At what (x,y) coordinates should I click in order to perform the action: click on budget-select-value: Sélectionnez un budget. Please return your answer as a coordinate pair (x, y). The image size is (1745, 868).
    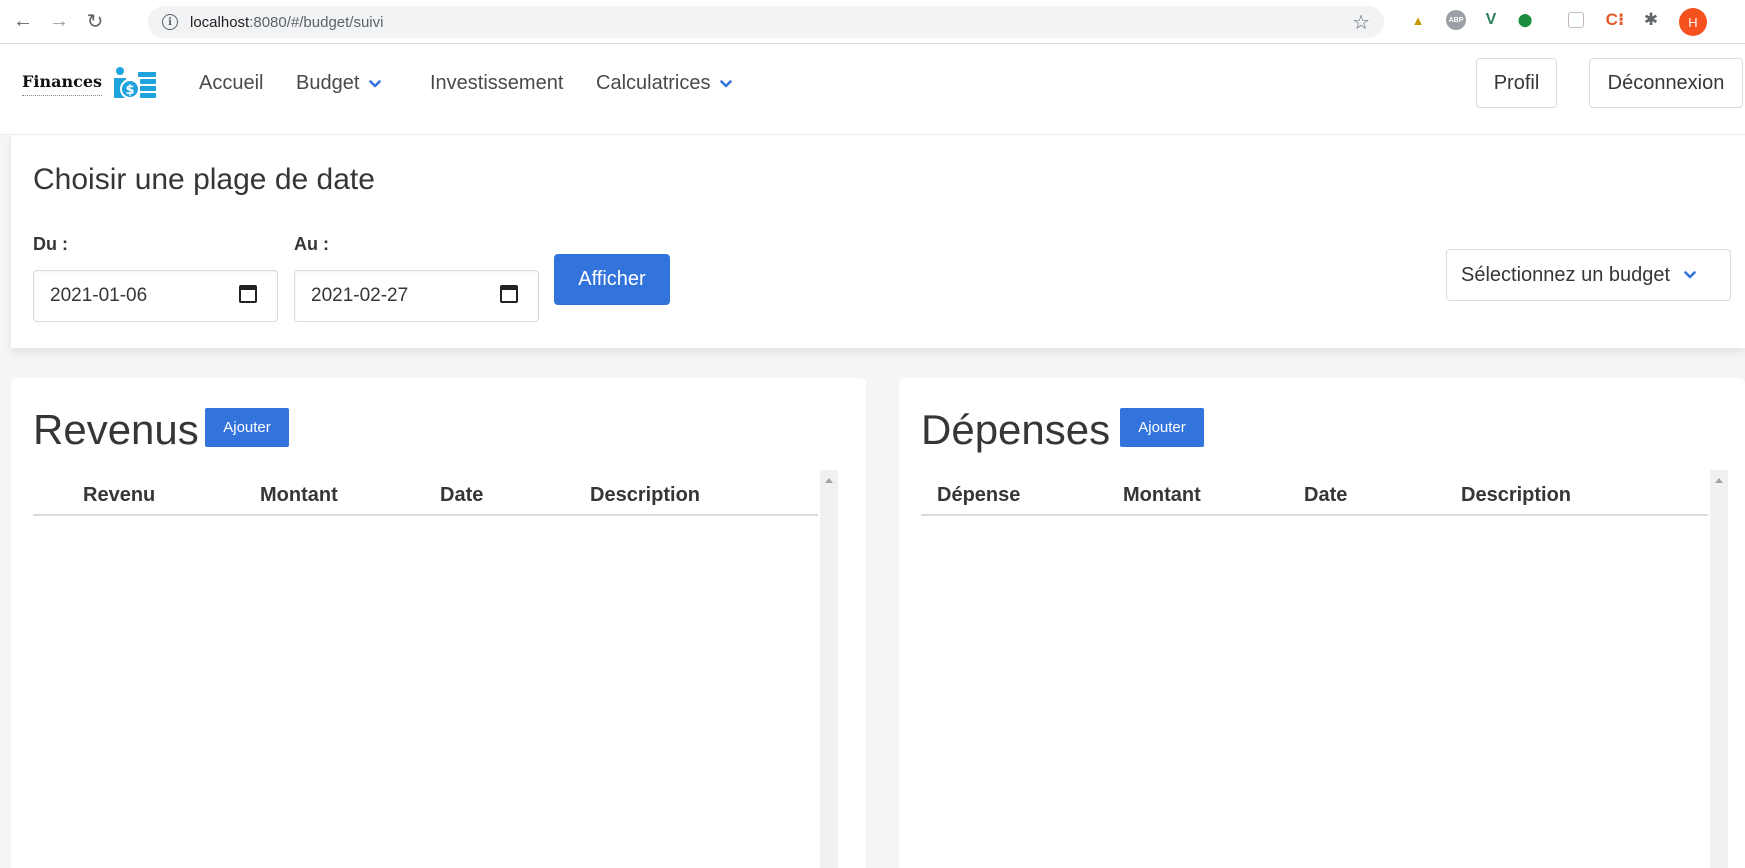
    Looking at the image, I should click on (1566, 274).